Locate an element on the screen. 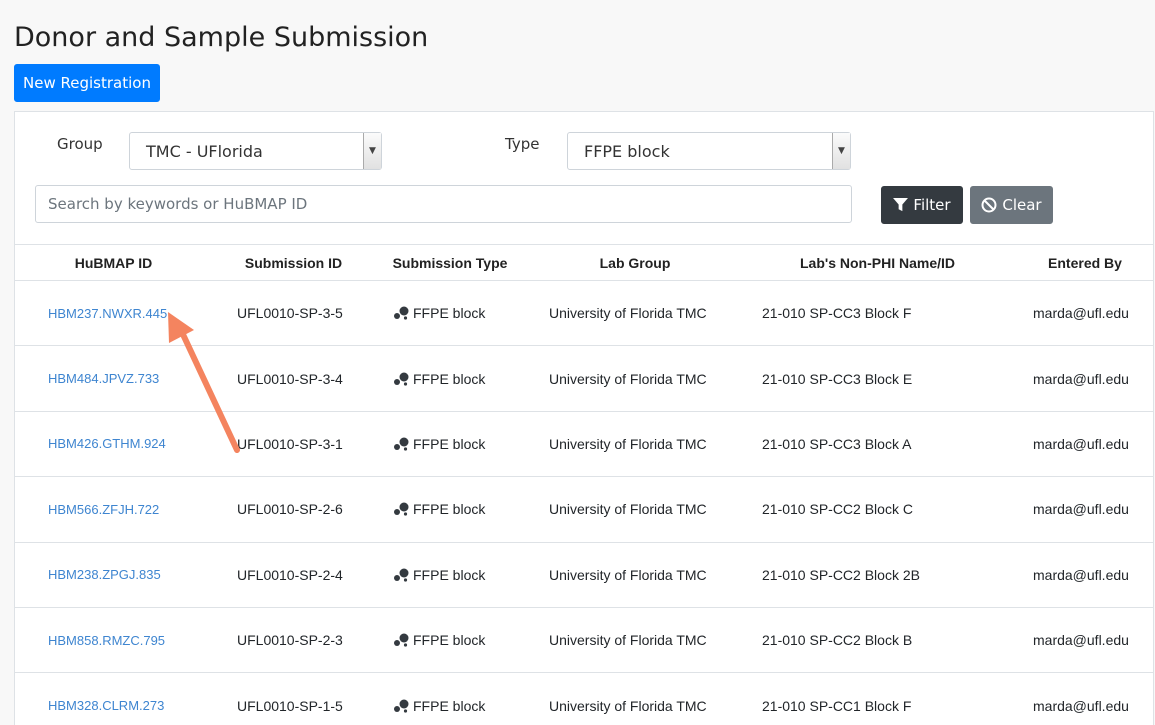  submission-id: UFL0010-SP-2-6 is located at coordinates (290, 509).